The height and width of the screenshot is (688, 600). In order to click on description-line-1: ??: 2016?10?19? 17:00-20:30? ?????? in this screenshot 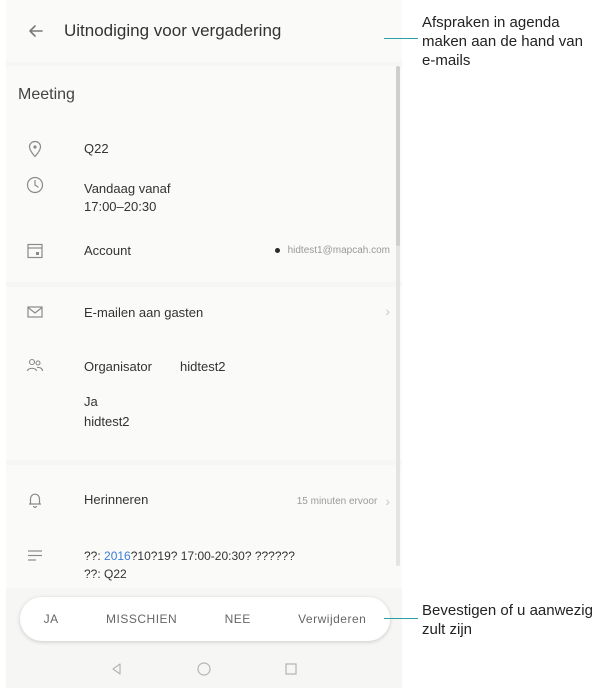, I will do `click(189, 556)`.